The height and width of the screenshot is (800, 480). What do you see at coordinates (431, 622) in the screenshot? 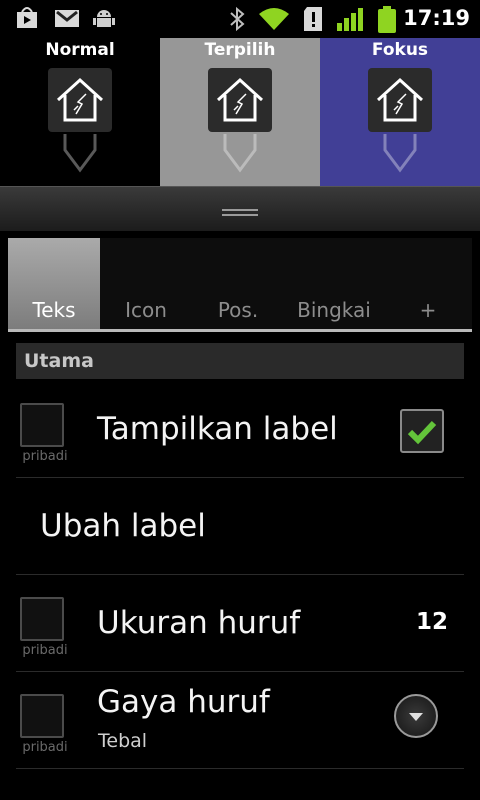
I see `font-size-value: 12` at bounding box center [431, 622].